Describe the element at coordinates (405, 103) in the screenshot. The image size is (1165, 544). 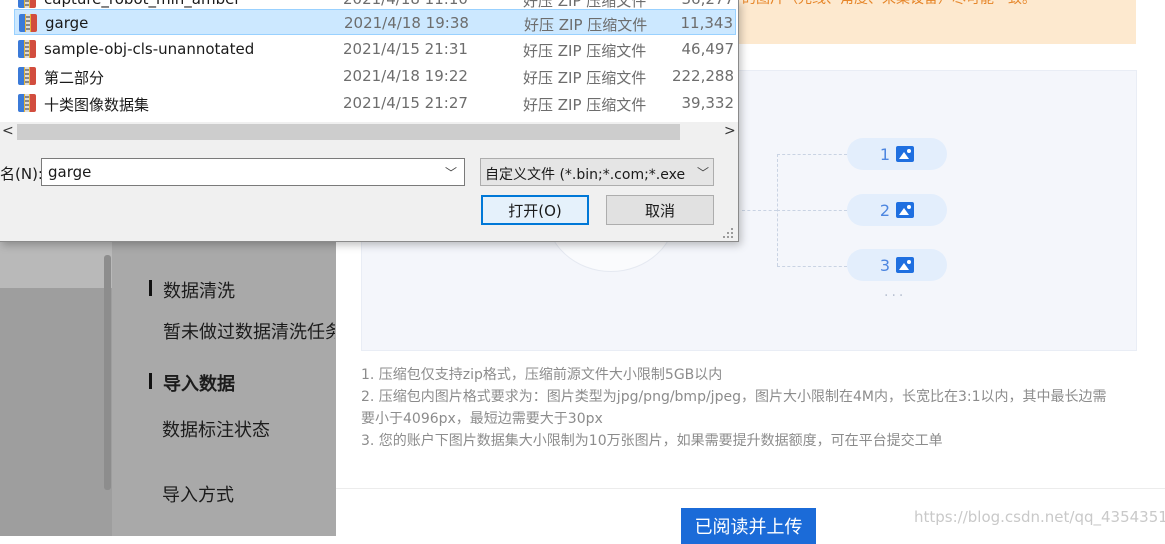
I see `file-date: 2021/4/15 21:27` at that location.